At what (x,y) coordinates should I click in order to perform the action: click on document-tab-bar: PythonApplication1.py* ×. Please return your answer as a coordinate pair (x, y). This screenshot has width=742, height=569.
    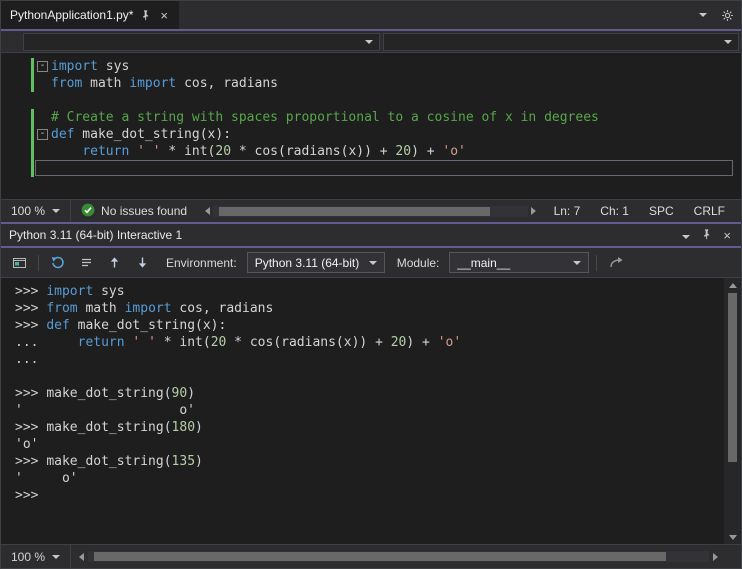
    Looking at the image, I should click on (371, 15).